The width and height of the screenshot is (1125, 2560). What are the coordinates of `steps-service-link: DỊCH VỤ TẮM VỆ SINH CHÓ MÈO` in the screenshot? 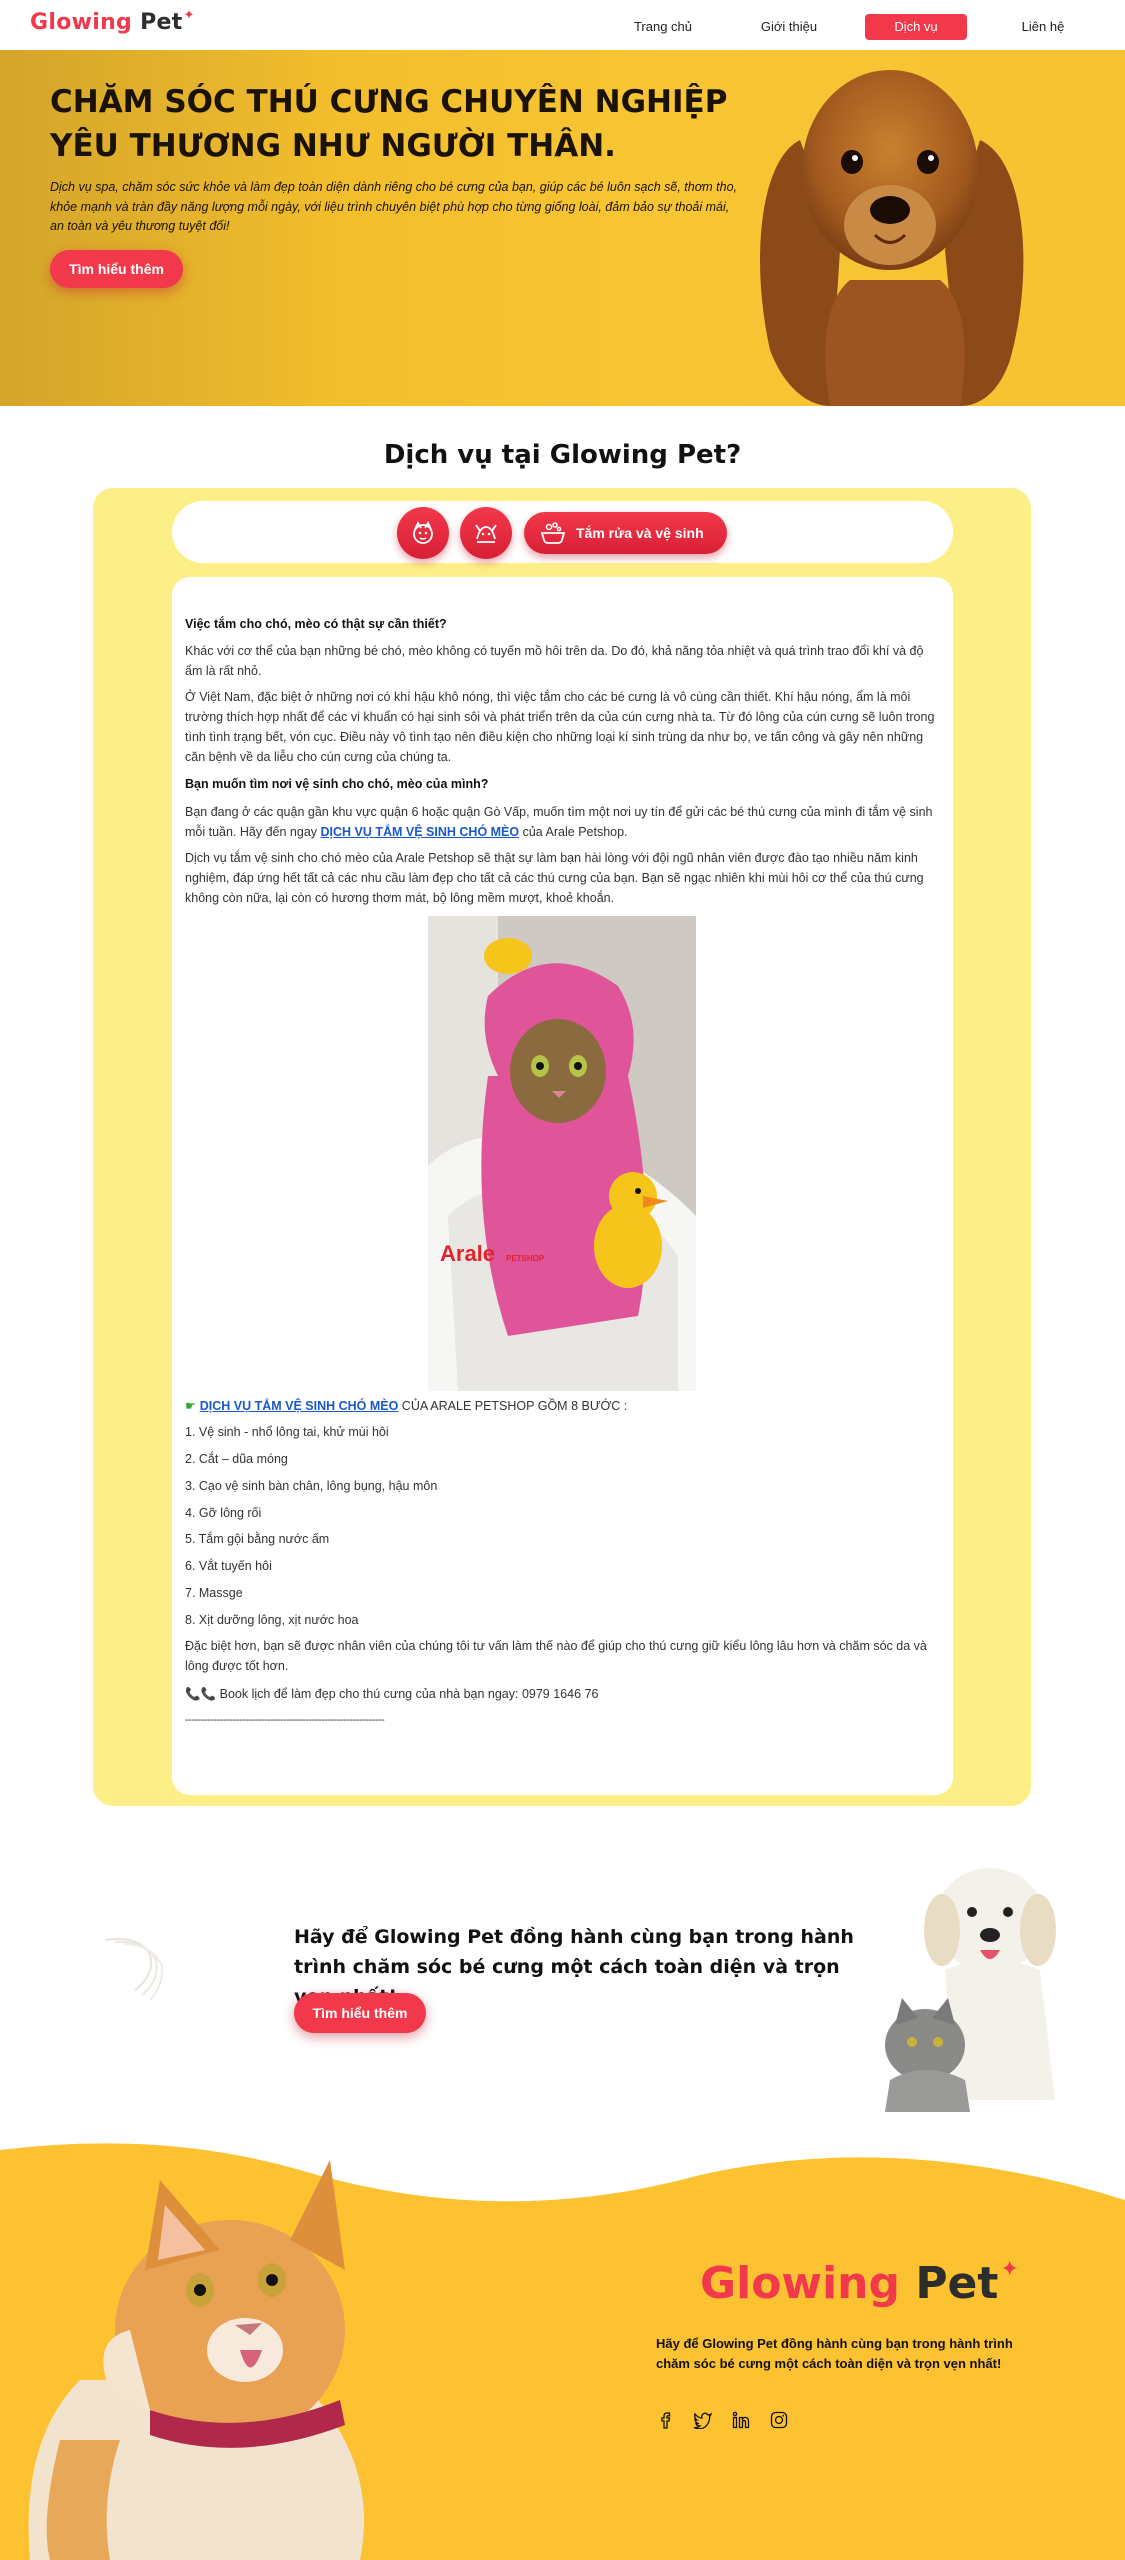 It's located at (299, 1406).